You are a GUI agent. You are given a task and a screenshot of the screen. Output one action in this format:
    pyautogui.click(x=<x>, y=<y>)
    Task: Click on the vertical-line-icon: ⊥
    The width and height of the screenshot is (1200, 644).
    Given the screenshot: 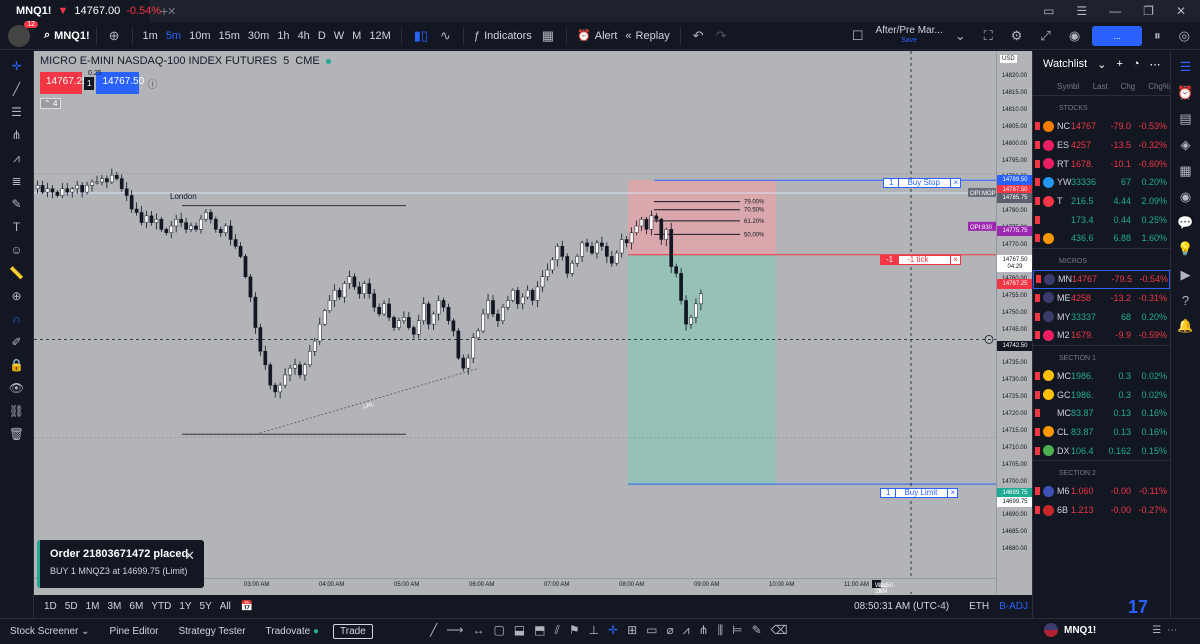 What is the action you would take?
    pyautogui.click(x=594, y=630)
    